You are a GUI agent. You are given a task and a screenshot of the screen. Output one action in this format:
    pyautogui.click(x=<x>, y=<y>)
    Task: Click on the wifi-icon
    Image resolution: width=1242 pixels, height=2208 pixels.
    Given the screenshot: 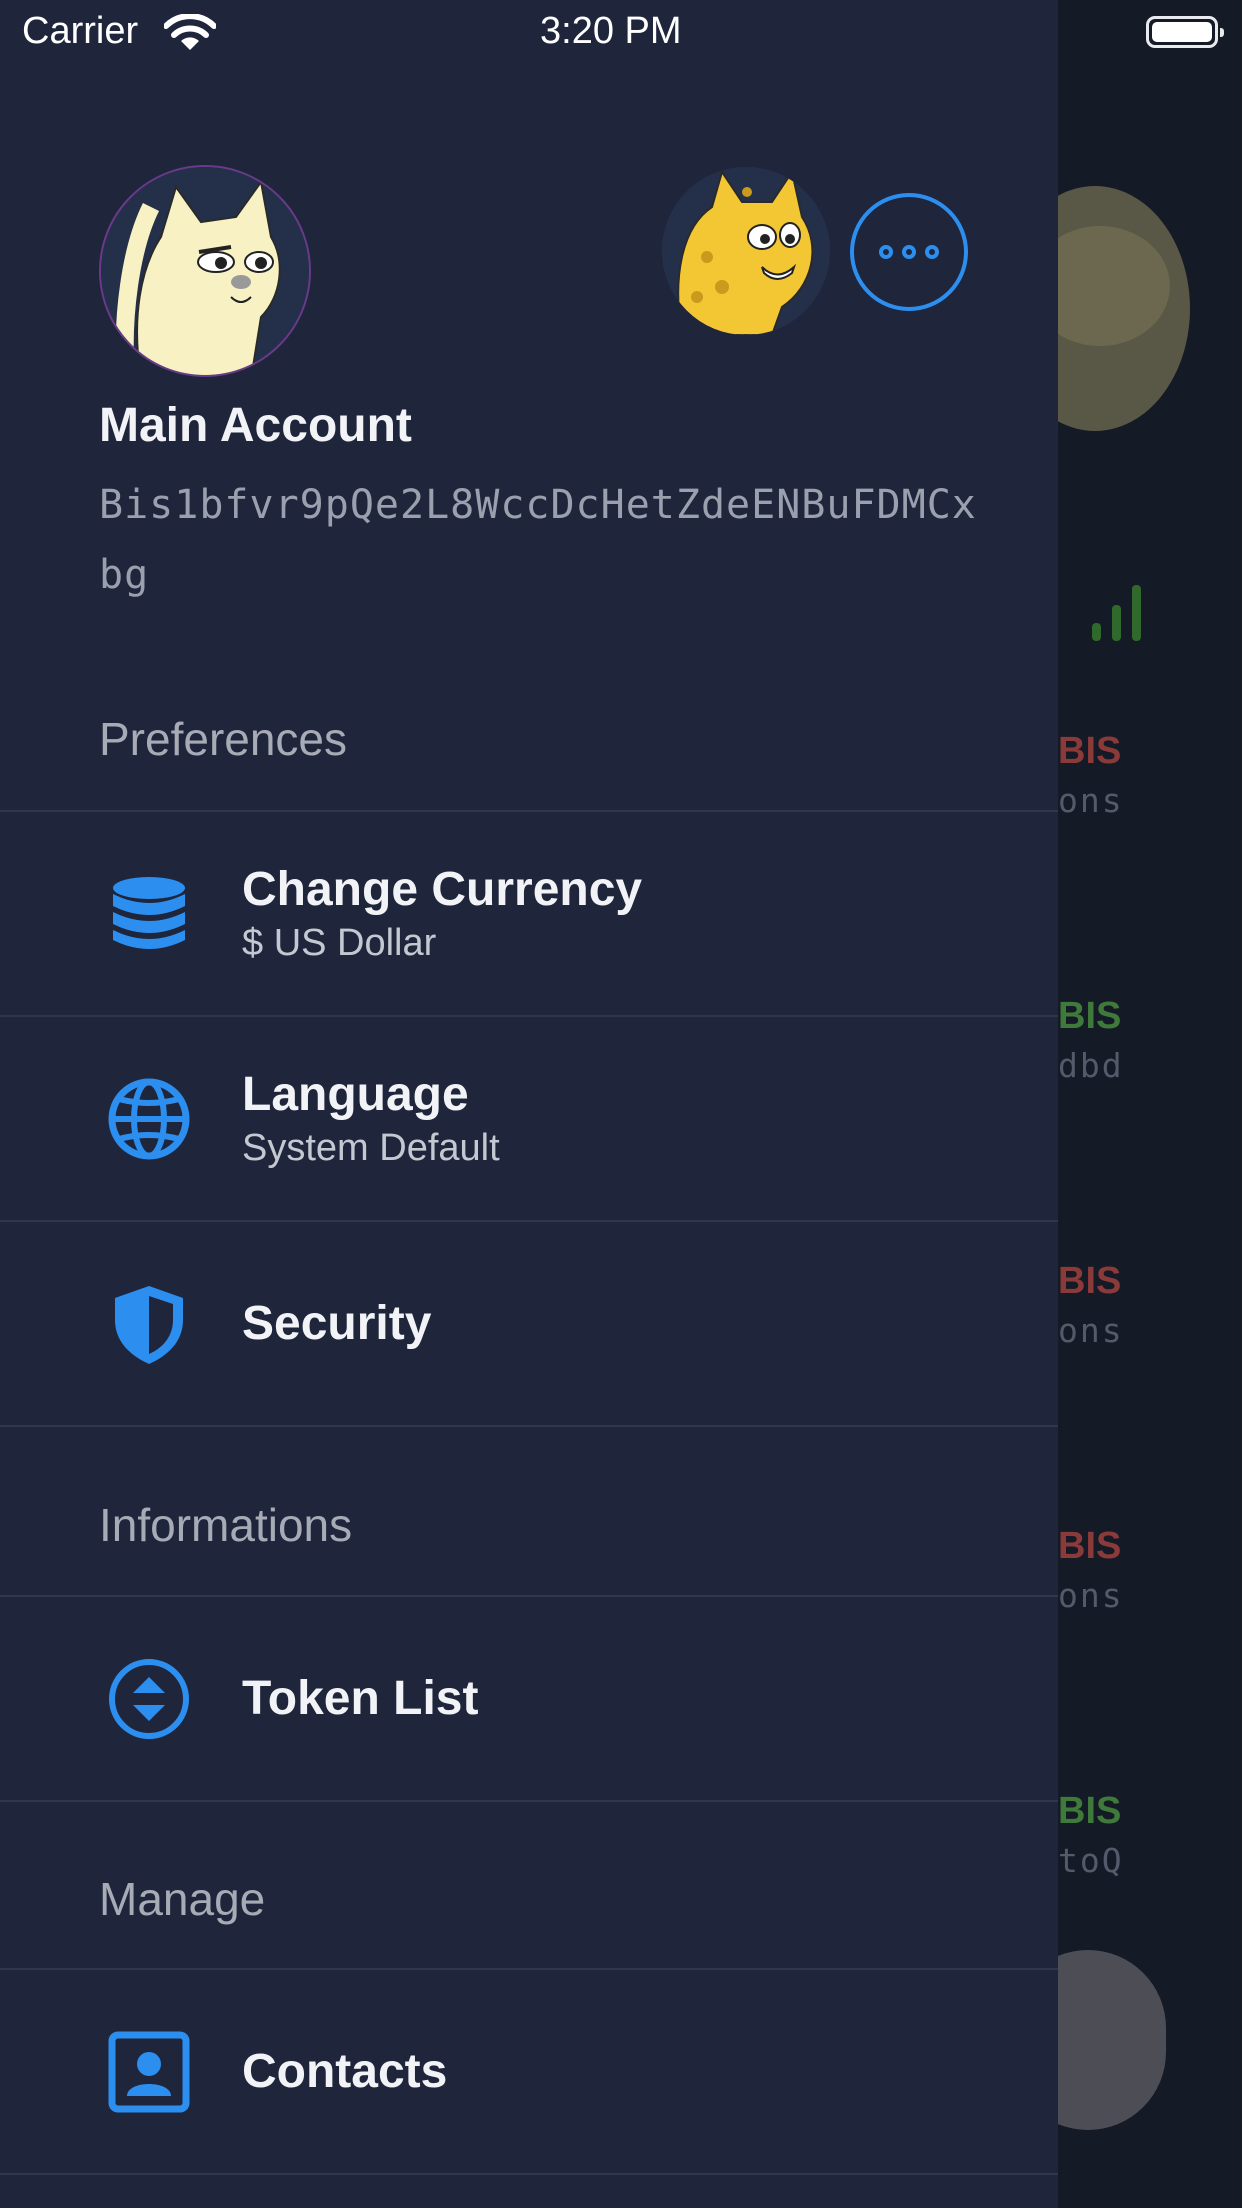 What is the action you would take?
    pyautogui.click(x=190, y=32)
    